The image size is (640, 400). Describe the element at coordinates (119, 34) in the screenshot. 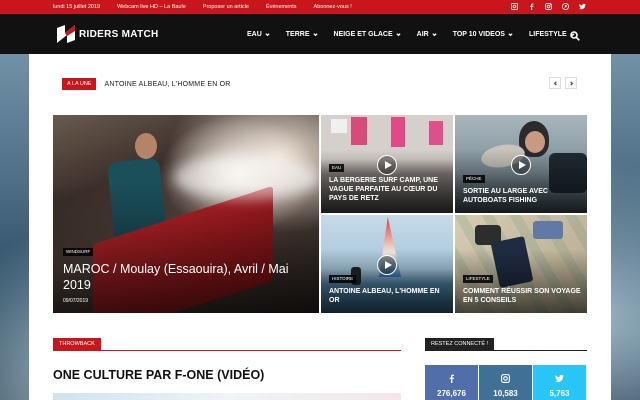

I see `logo-text: RIDERS MATCH` at that location.